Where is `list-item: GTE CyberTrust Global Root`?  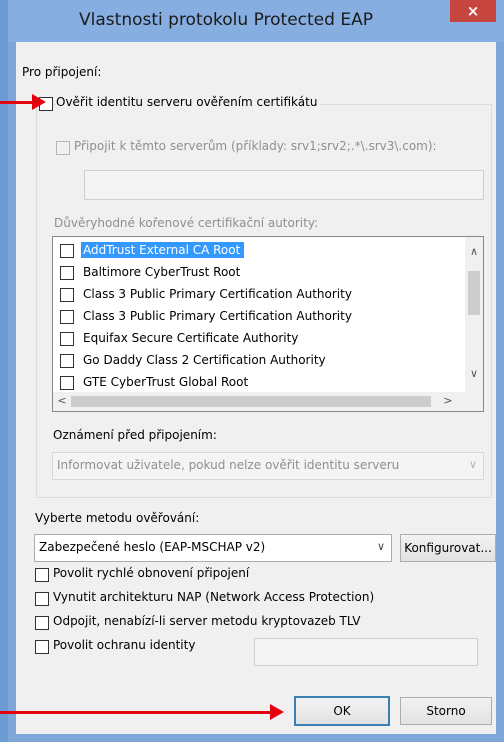 list-item: GTE CyberTrust Global Root is located at coordinates (268, 383).